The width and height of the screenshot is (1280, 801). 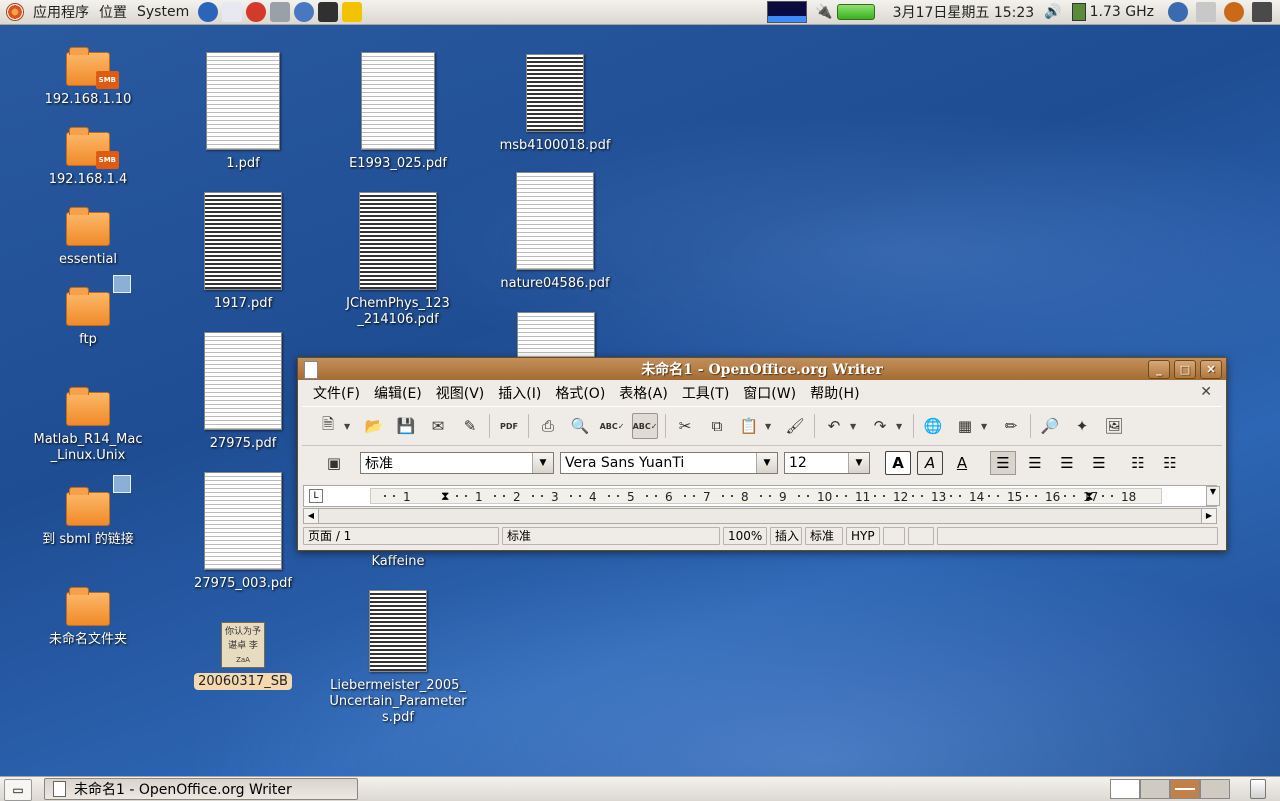 What do you see at coordinates (745, 536) in the screenshot?
I see `status-zoom: 100%` at bounding box center [745, 536].